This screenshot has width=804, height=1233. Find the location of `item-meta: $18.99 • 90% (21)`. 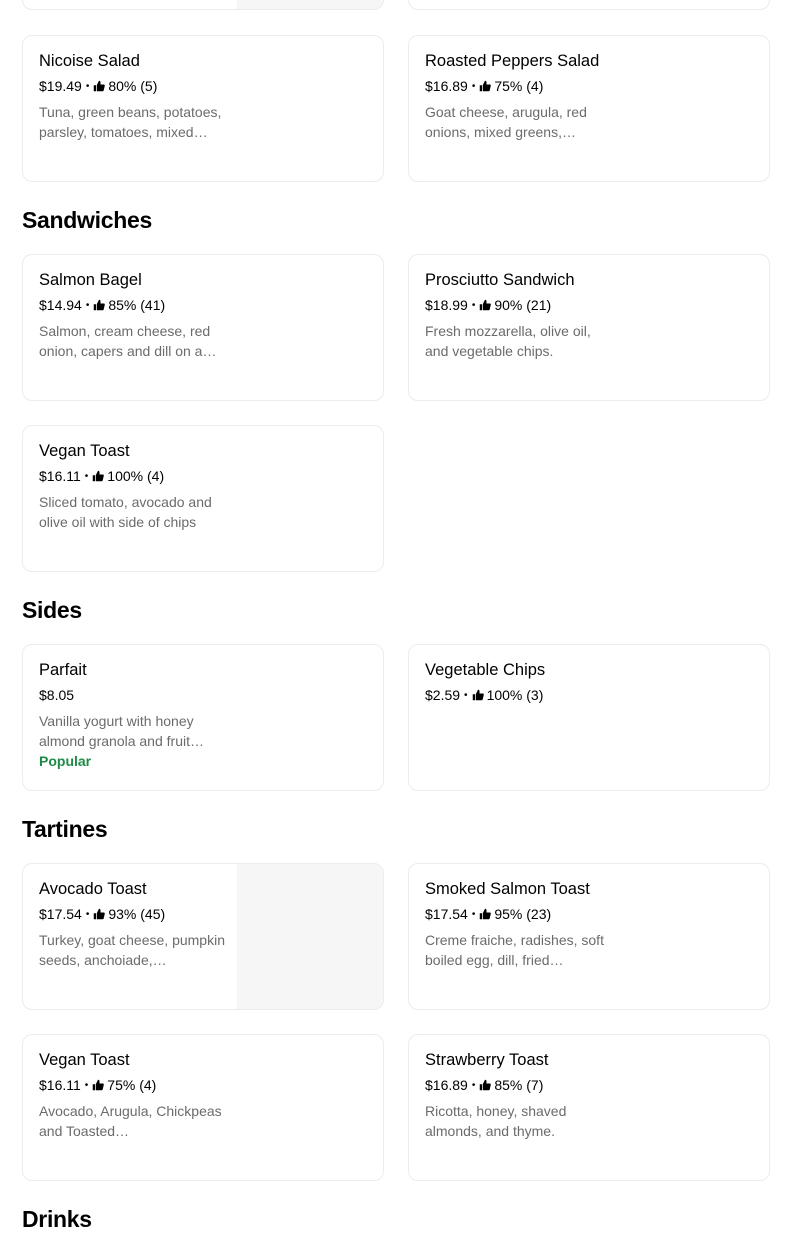

item-meta: $18.99 • 90% (21) is located at coordinates (488, 305).